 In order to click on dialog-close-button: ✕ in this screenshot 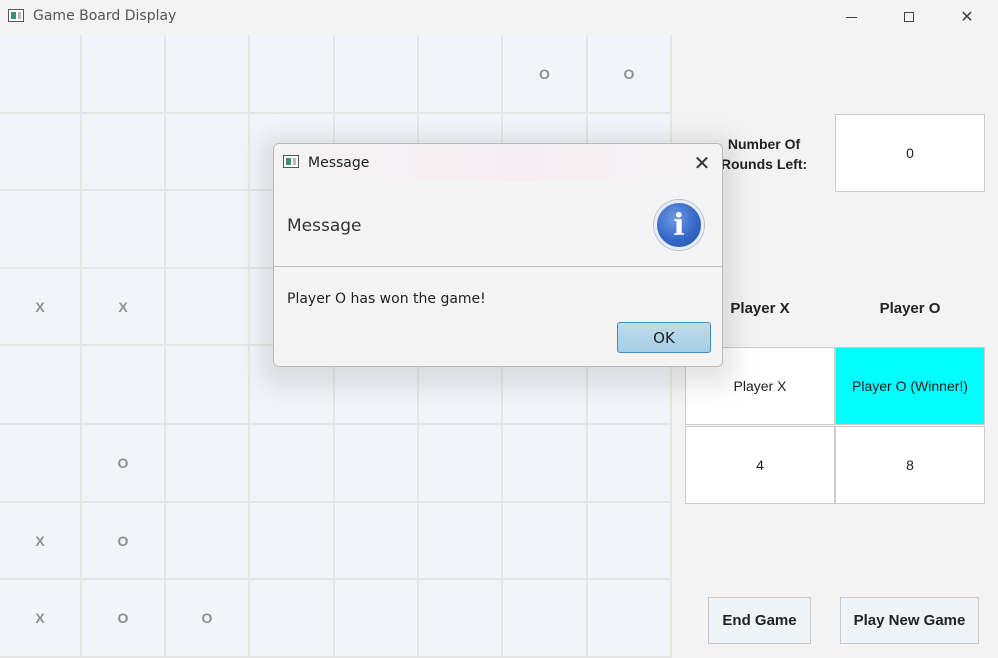, I will do `click(702, 163)`.